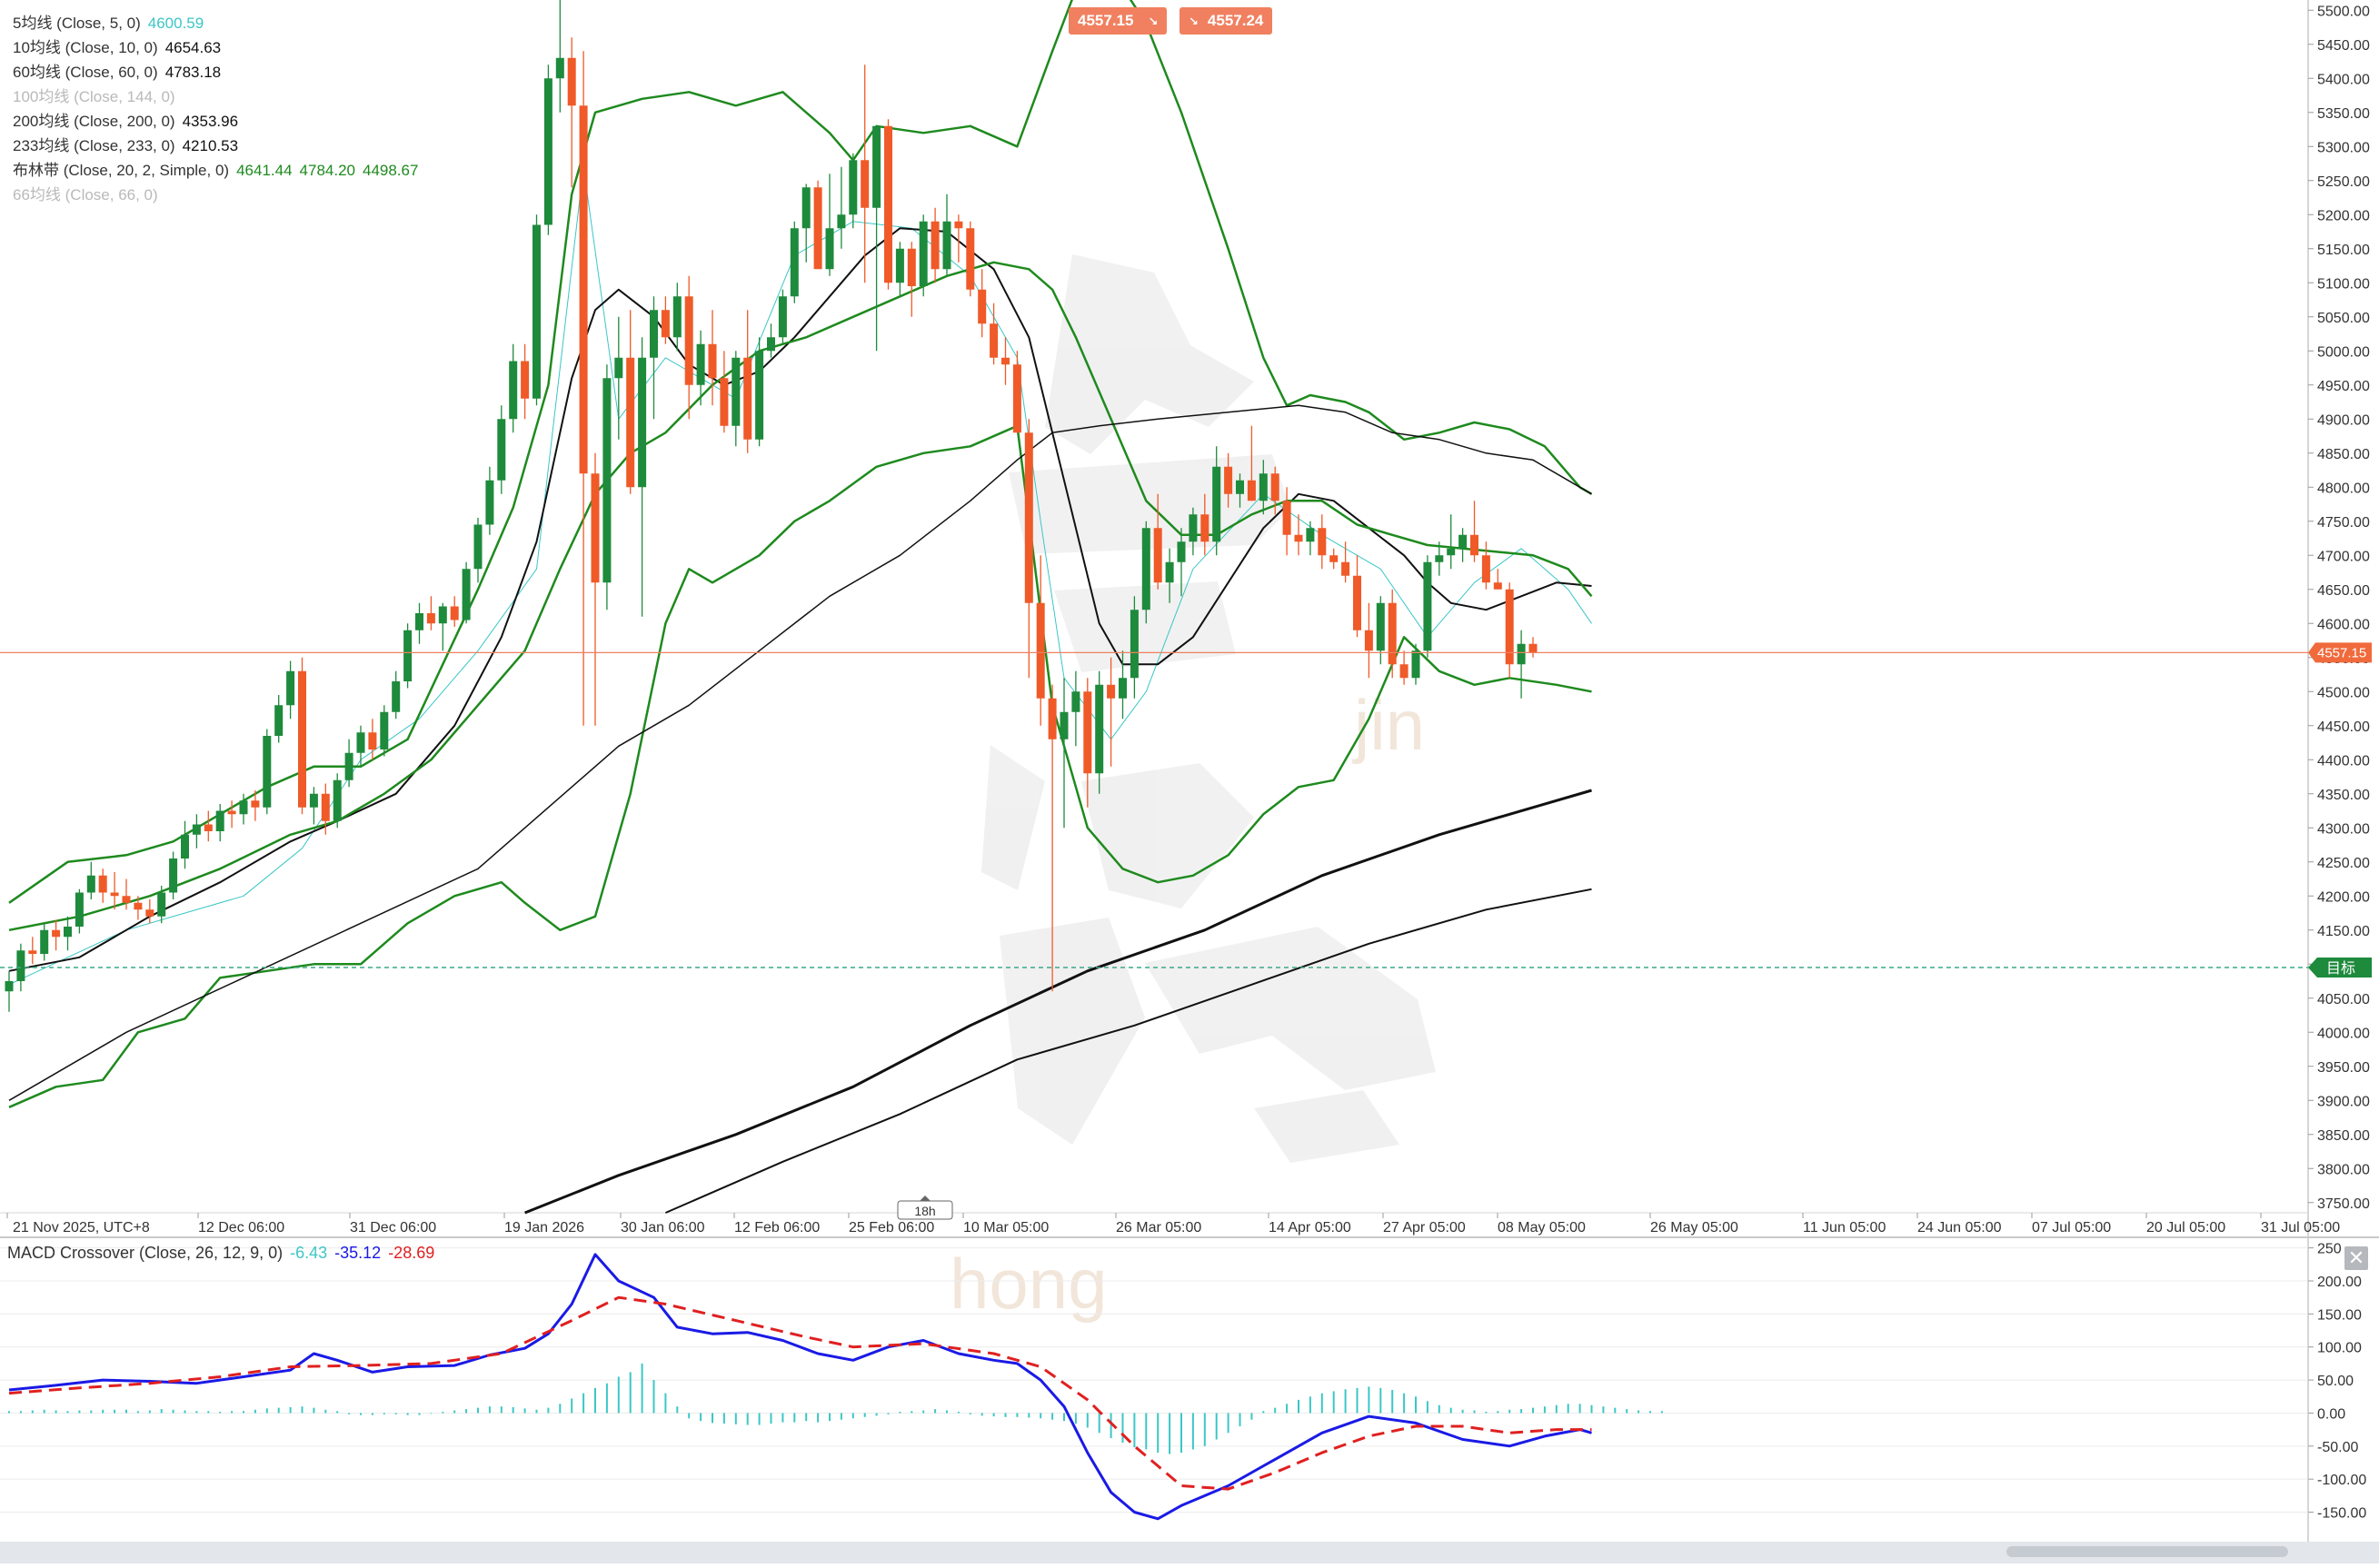 The width and height of the screenshot is (2379, 1568). Describe the element at coordinates (2344, 1033) in the screenshot. I see `price-tick-label: 4000.00` at that location.